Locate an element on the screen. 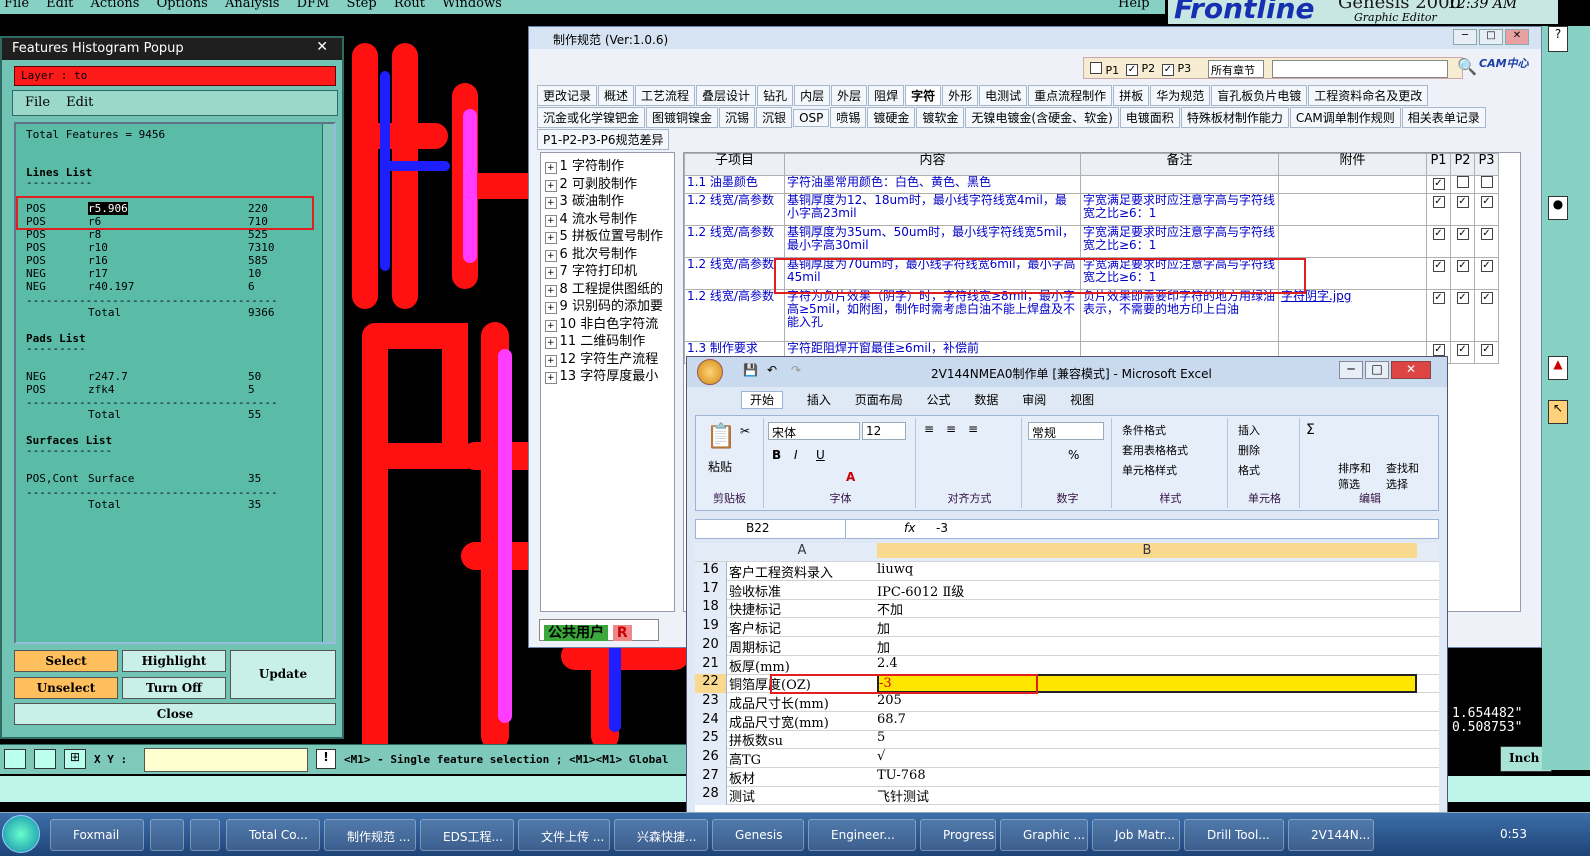 This screenshot has height=856, width=1590. redo-icon: ↷ is located at coordinates (796, 370).